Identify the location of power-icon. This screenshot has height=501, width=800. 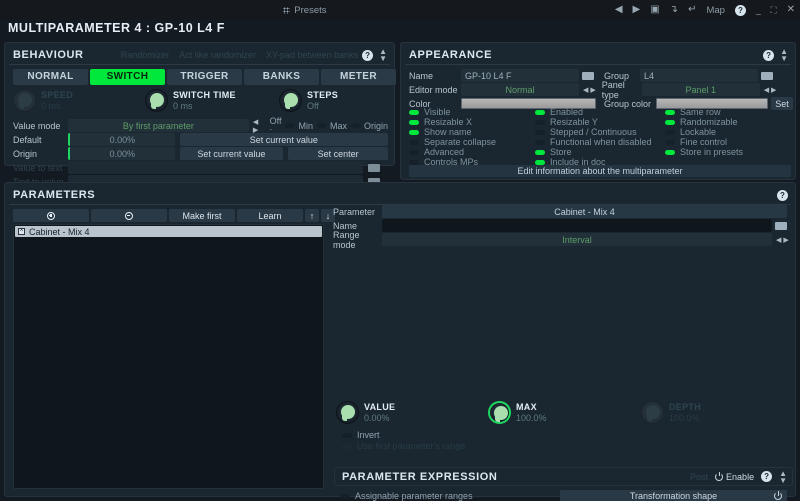
(778, 495).